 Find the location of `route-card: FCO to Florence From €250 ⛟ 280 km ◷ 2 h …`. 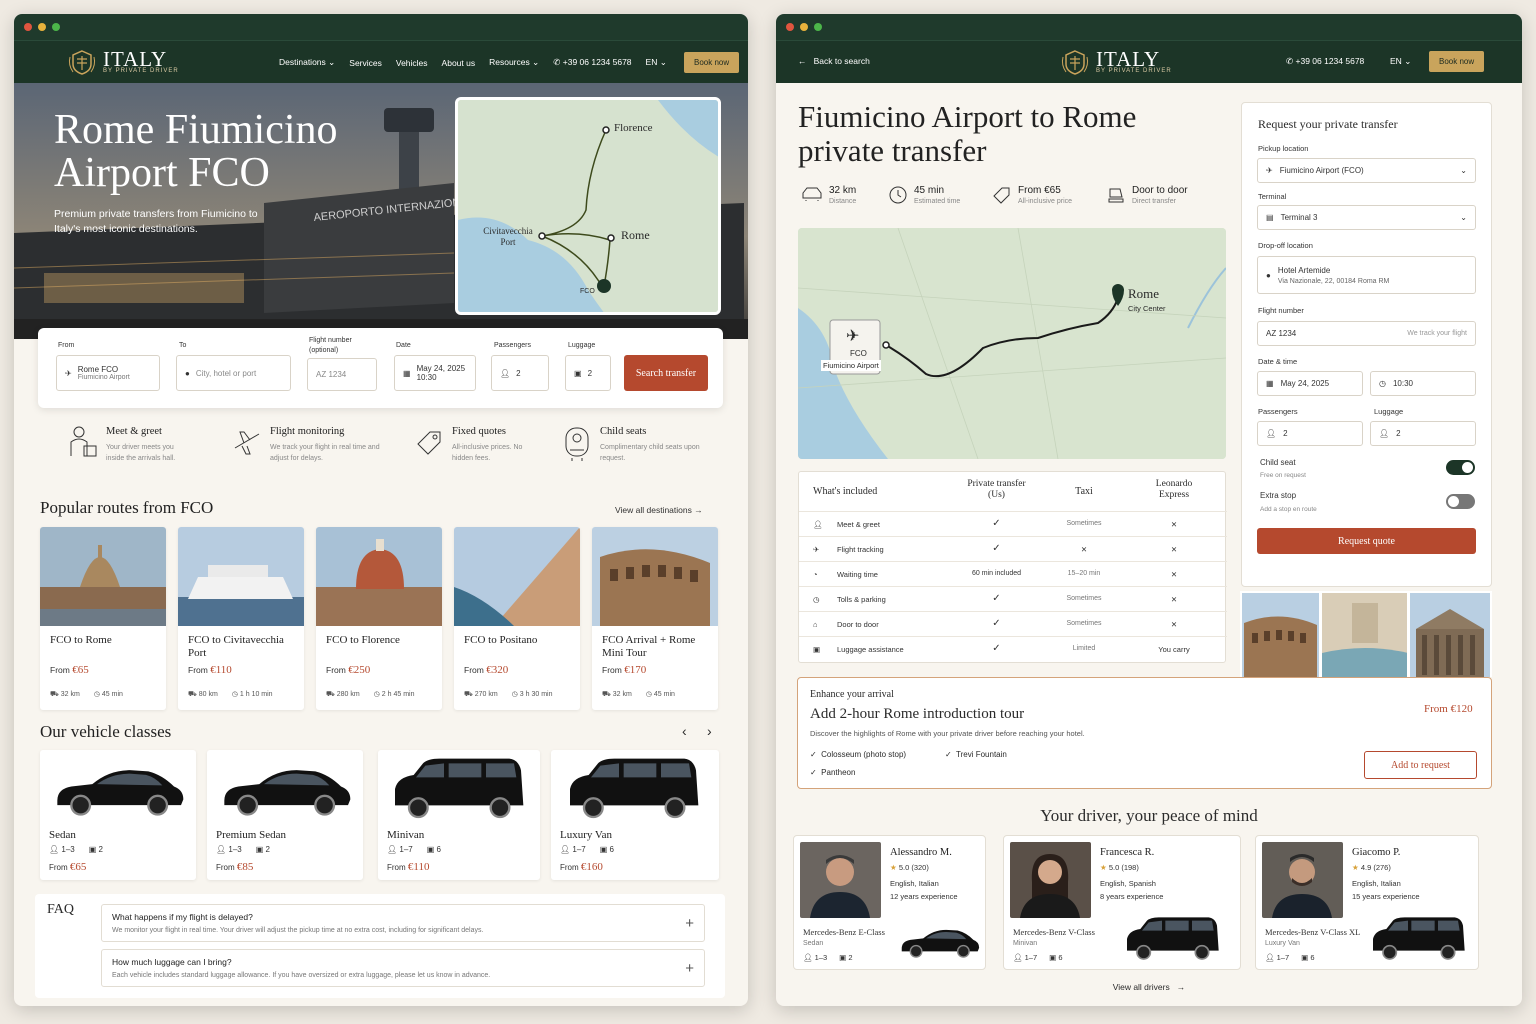

route-card: FCO to Florence From €250 ⛟ 280 km ◷ 2 h … is located at coordinates (379, 618).